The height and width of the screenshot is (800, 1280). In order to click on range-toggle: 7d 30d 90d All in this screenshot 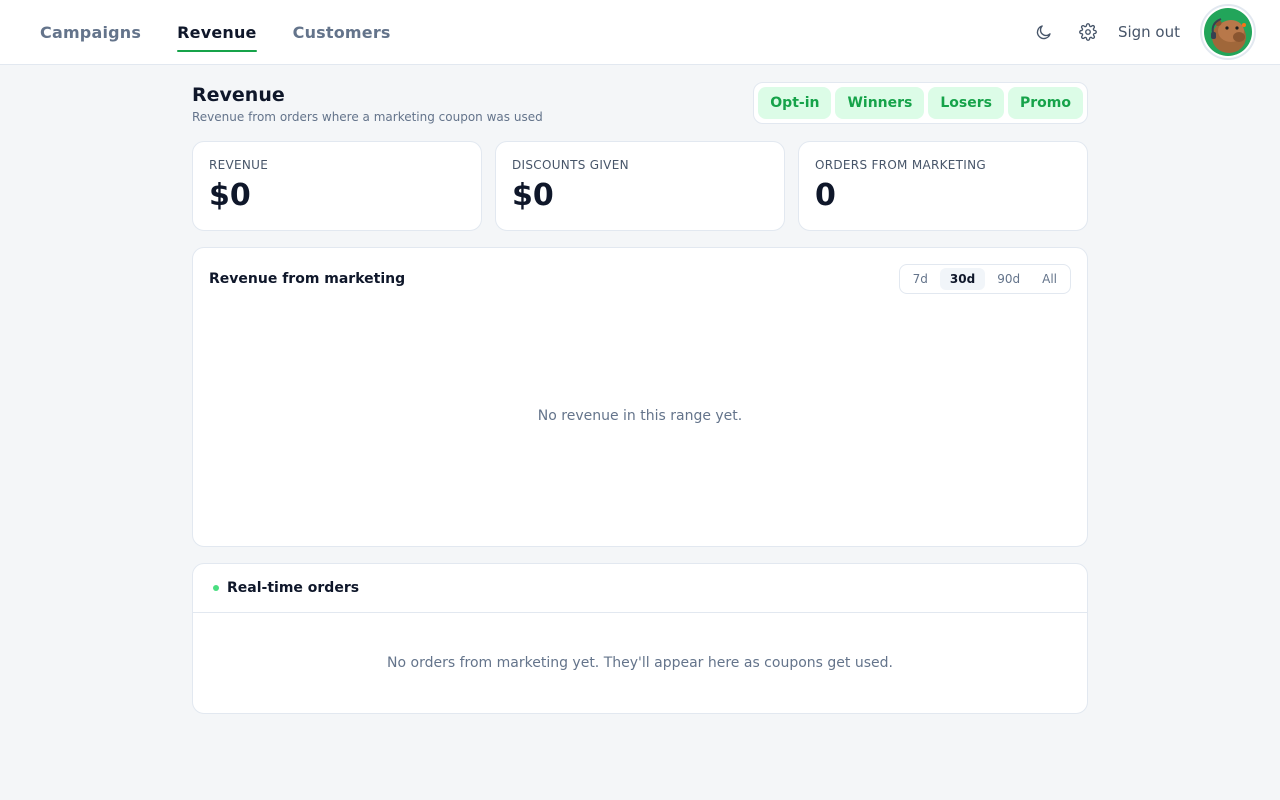, I will do `click(984, 279)`.